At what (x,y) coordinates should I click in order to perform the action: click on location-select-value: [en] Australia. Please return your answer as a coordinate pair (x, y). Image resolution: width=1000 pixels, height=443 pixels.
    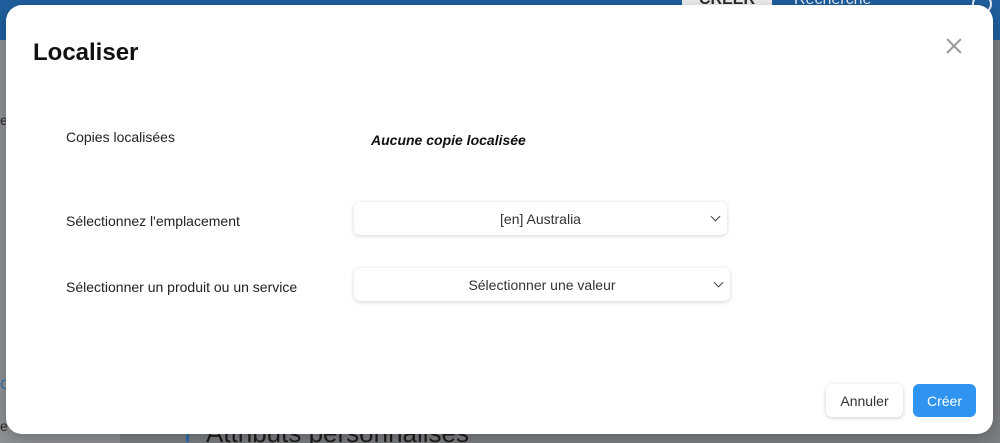
    Looking at the image, I should click on (540, 218).